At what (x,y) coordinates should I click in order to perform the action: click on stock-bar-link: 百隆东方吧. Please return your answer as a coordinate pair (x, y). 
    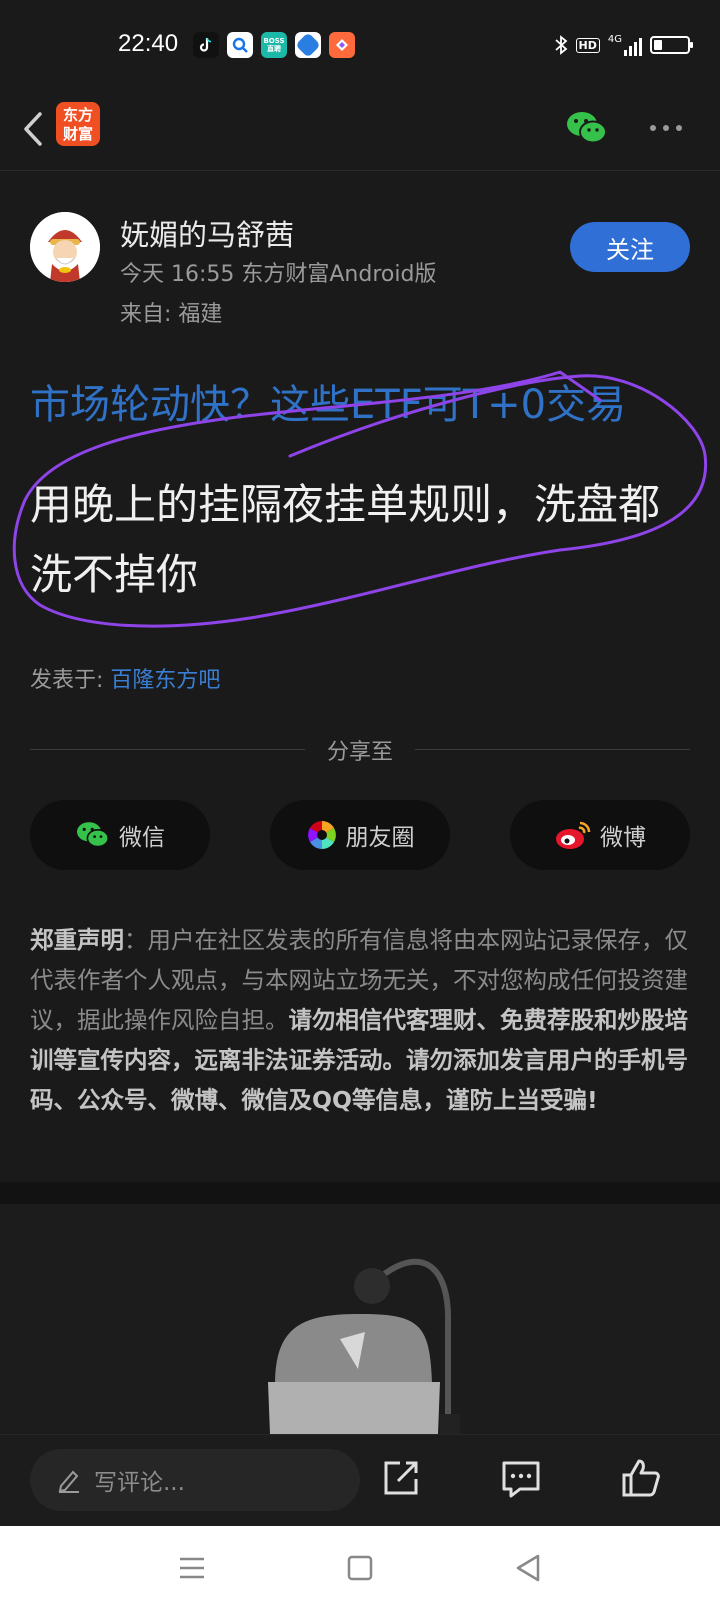
    Looking at the image, I should click on (165, 680).